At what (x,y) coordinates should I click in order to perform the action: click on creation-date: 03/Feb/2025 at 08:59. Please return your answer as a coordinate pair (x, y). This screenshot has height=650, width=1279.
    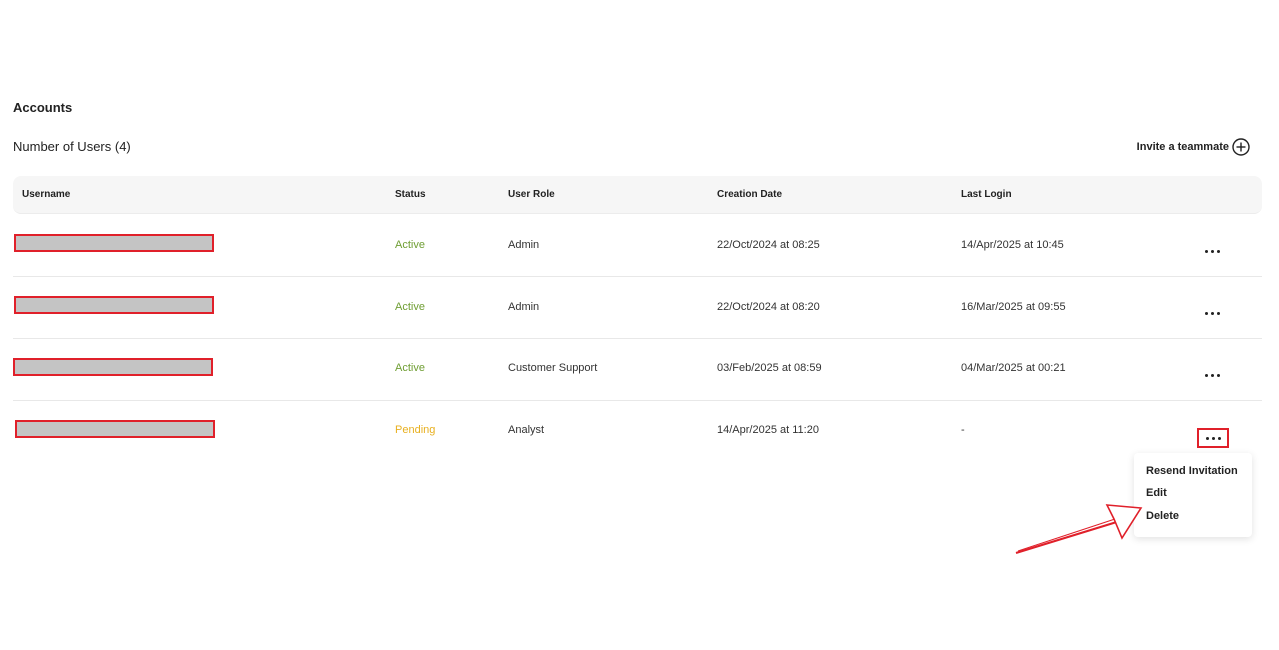
    Looking at the image, I should click on (769, 368).